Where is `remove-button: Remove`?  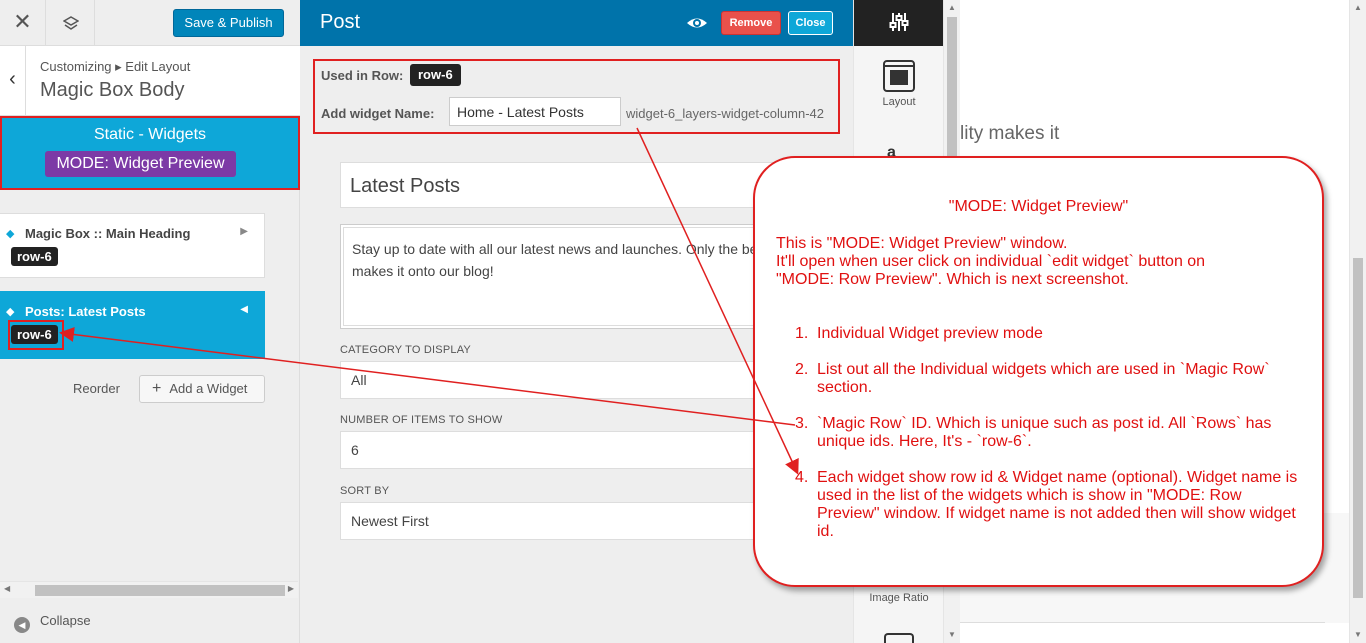
remove-button: Remove is located at coordinates (751, 23).